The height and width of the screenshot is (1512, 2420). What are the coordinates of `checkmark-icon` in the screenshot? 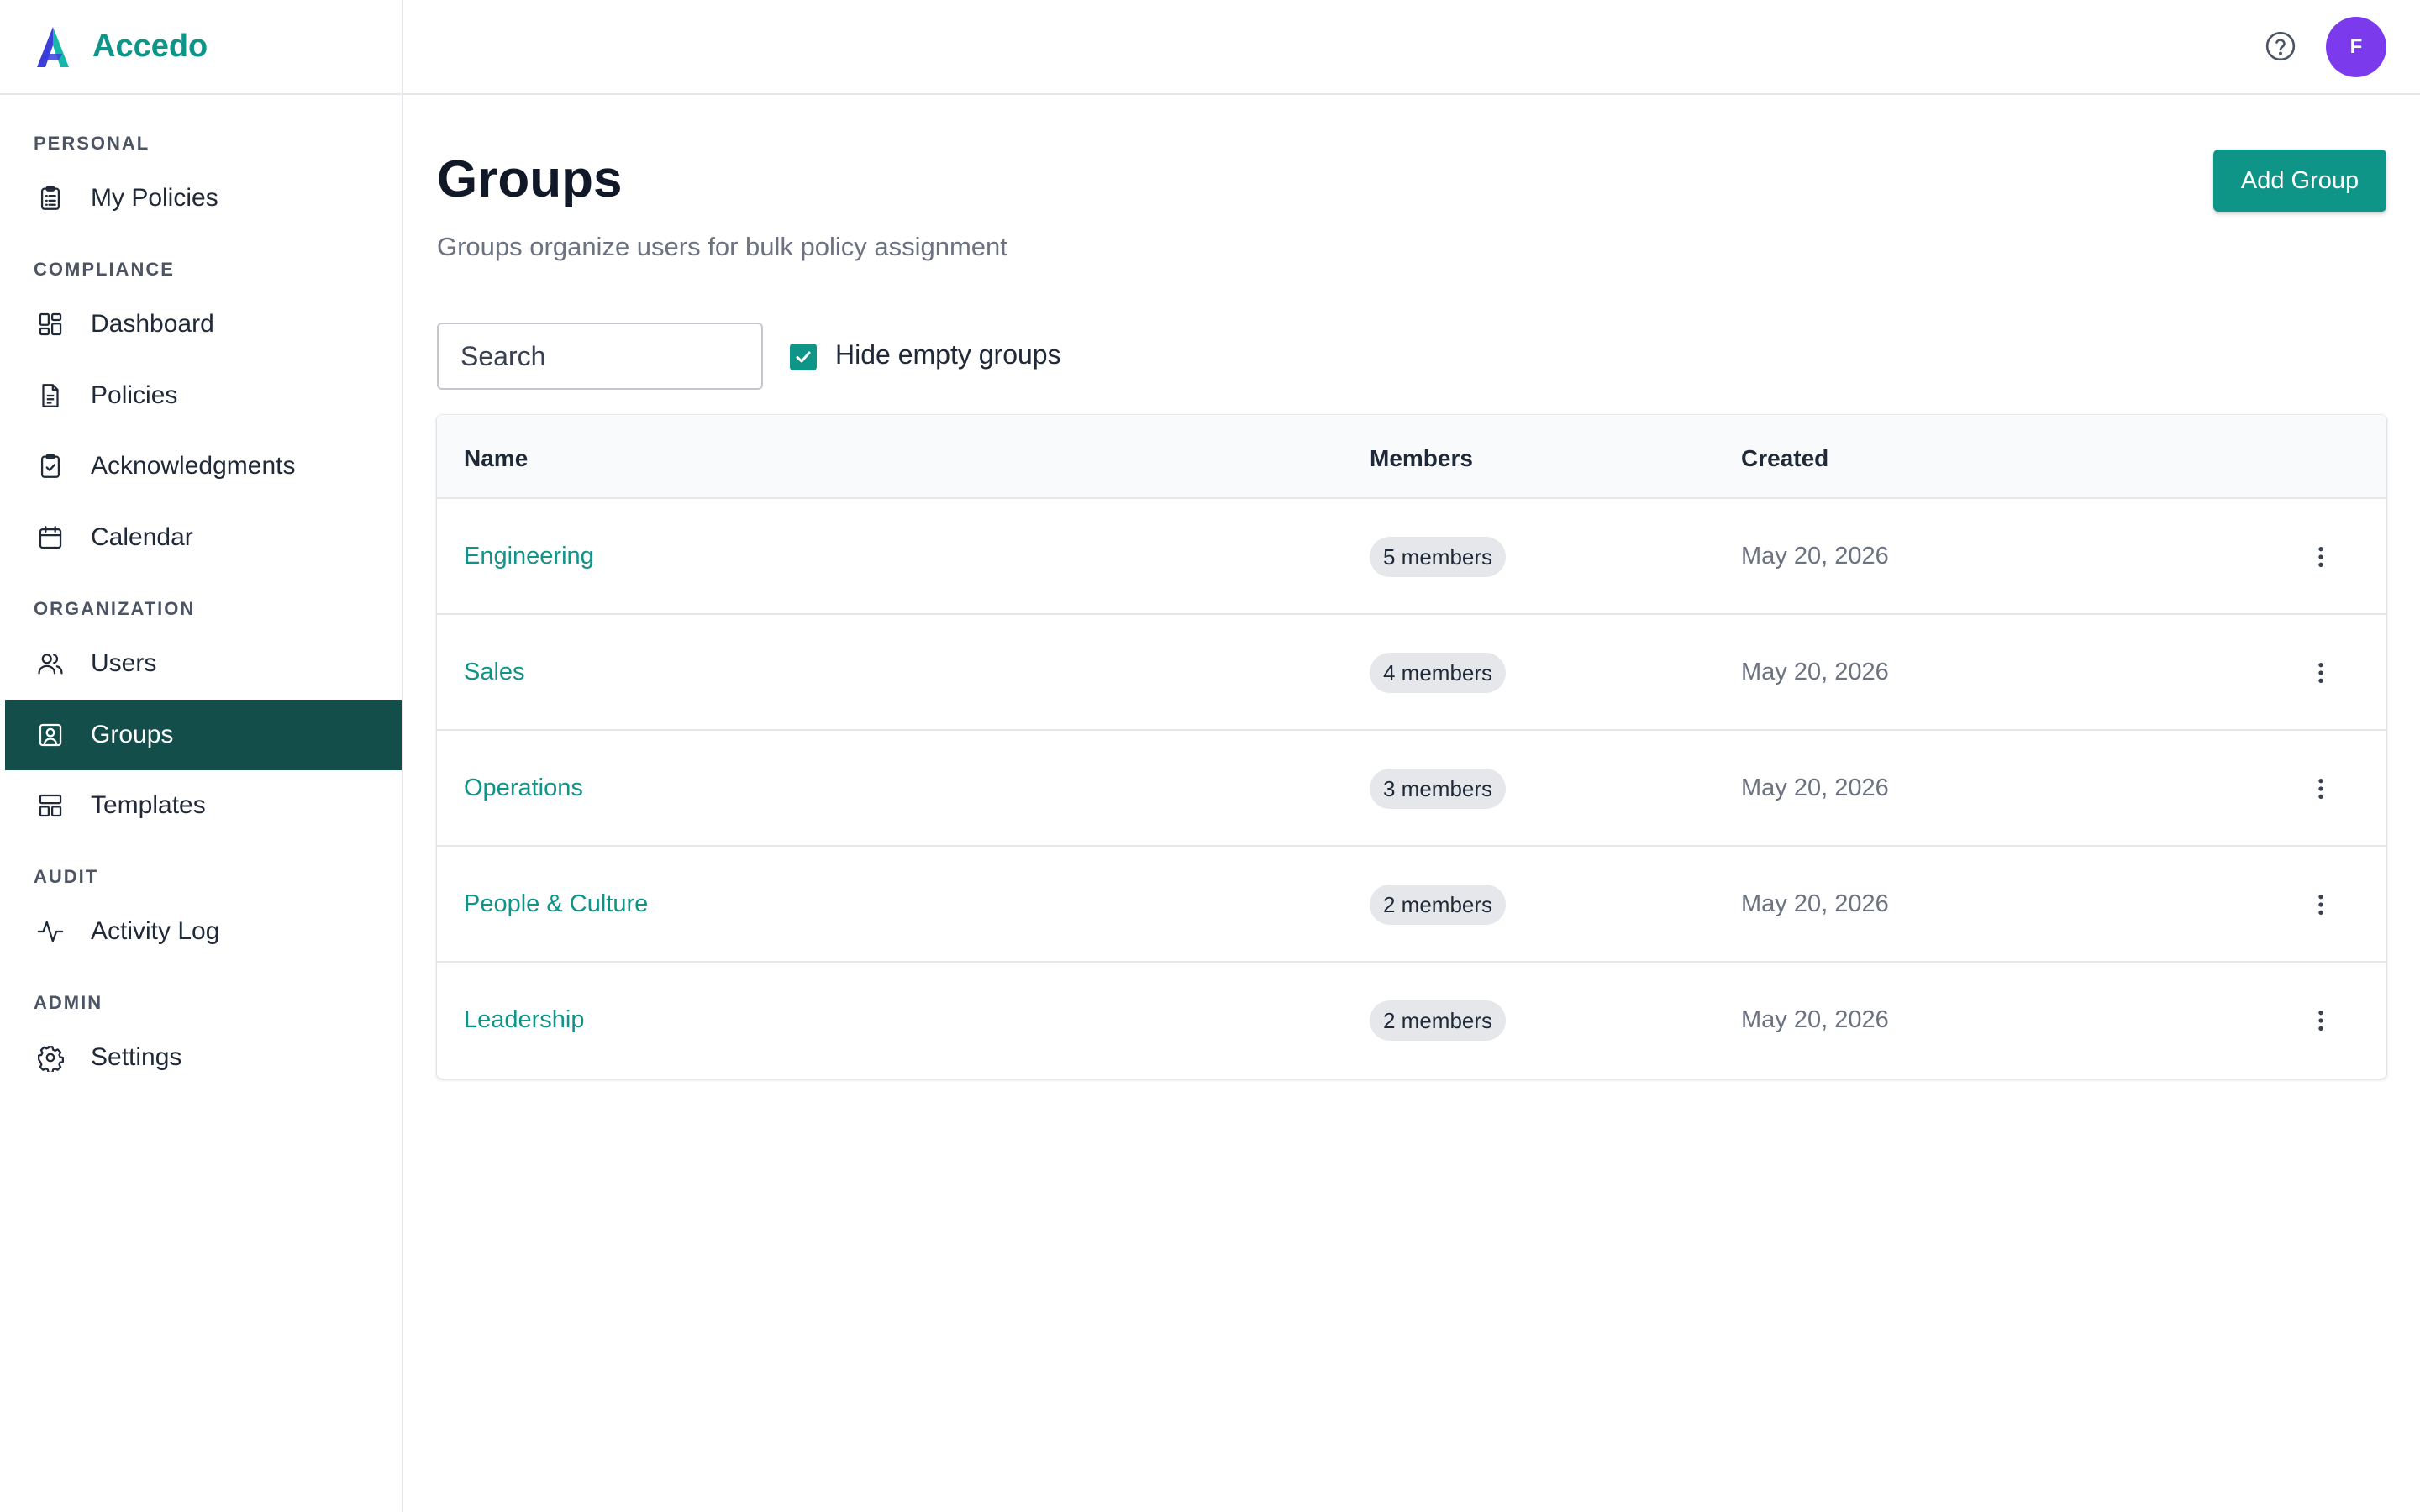 It's located at (803, 357).